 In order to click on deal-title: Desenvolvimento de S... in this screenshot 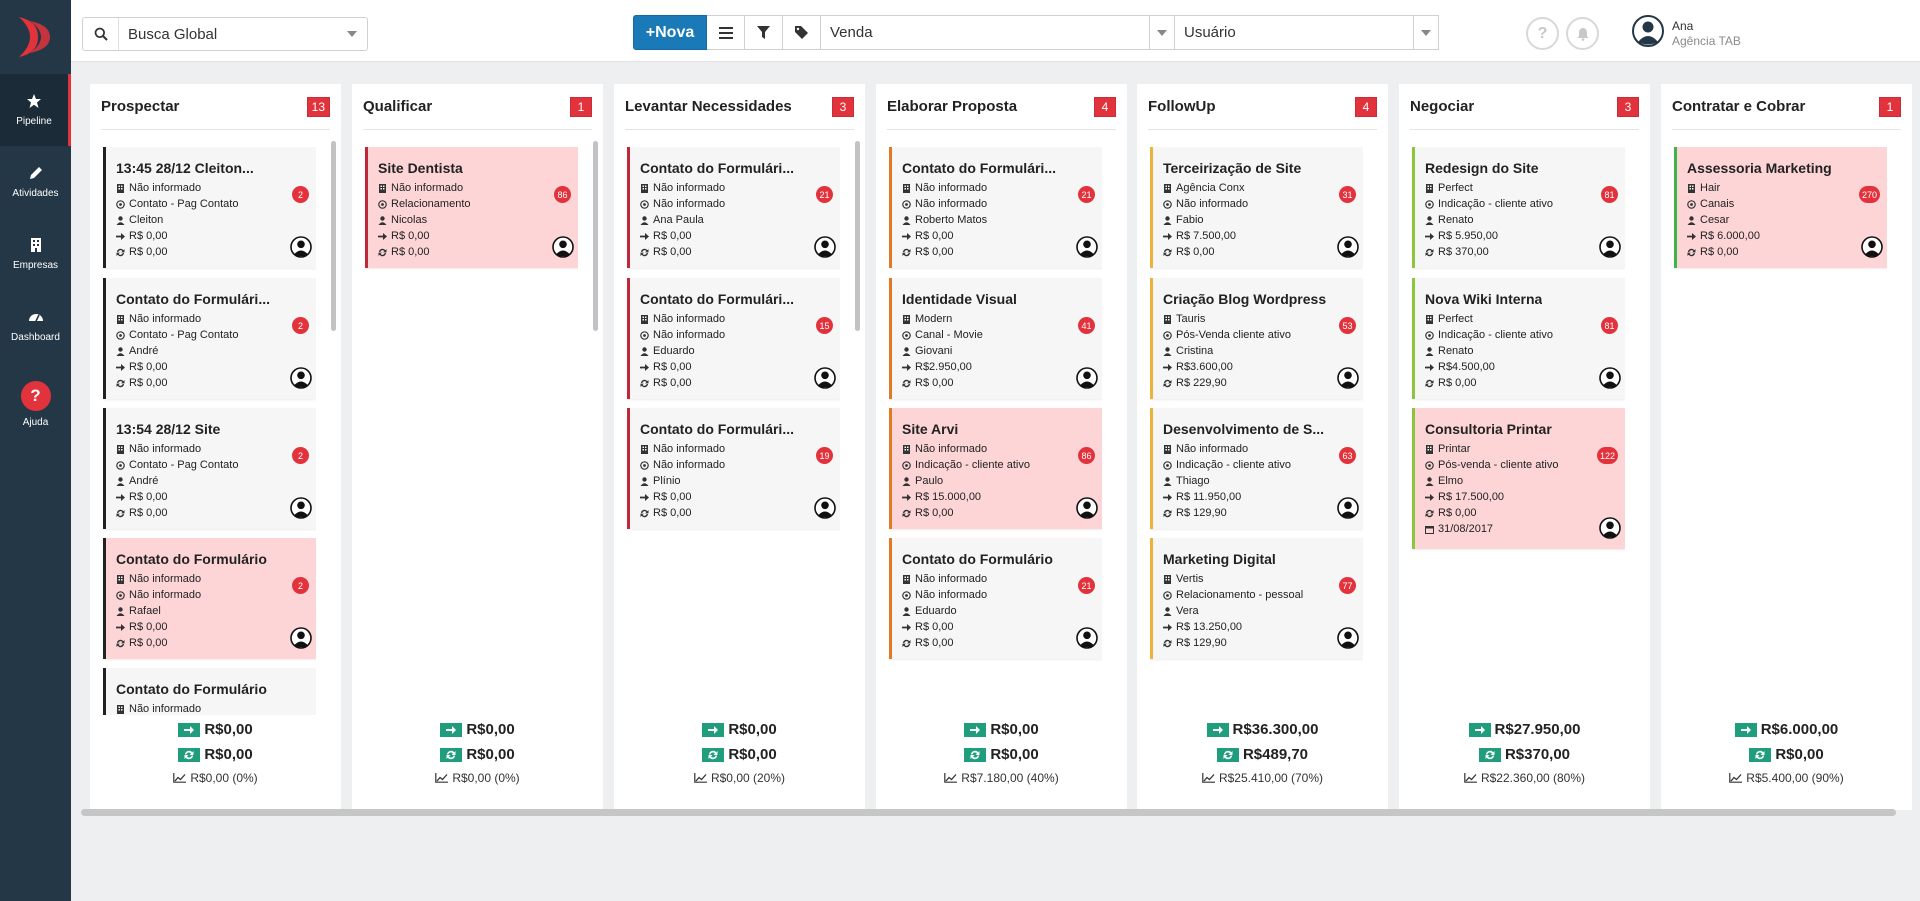, I will do `click(1243, 429)`.